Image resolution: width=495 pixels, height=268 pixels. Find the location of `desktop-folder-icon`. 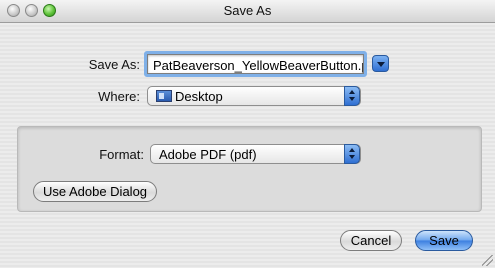

desktop-folder-icon is located at coordinates (164, 96).